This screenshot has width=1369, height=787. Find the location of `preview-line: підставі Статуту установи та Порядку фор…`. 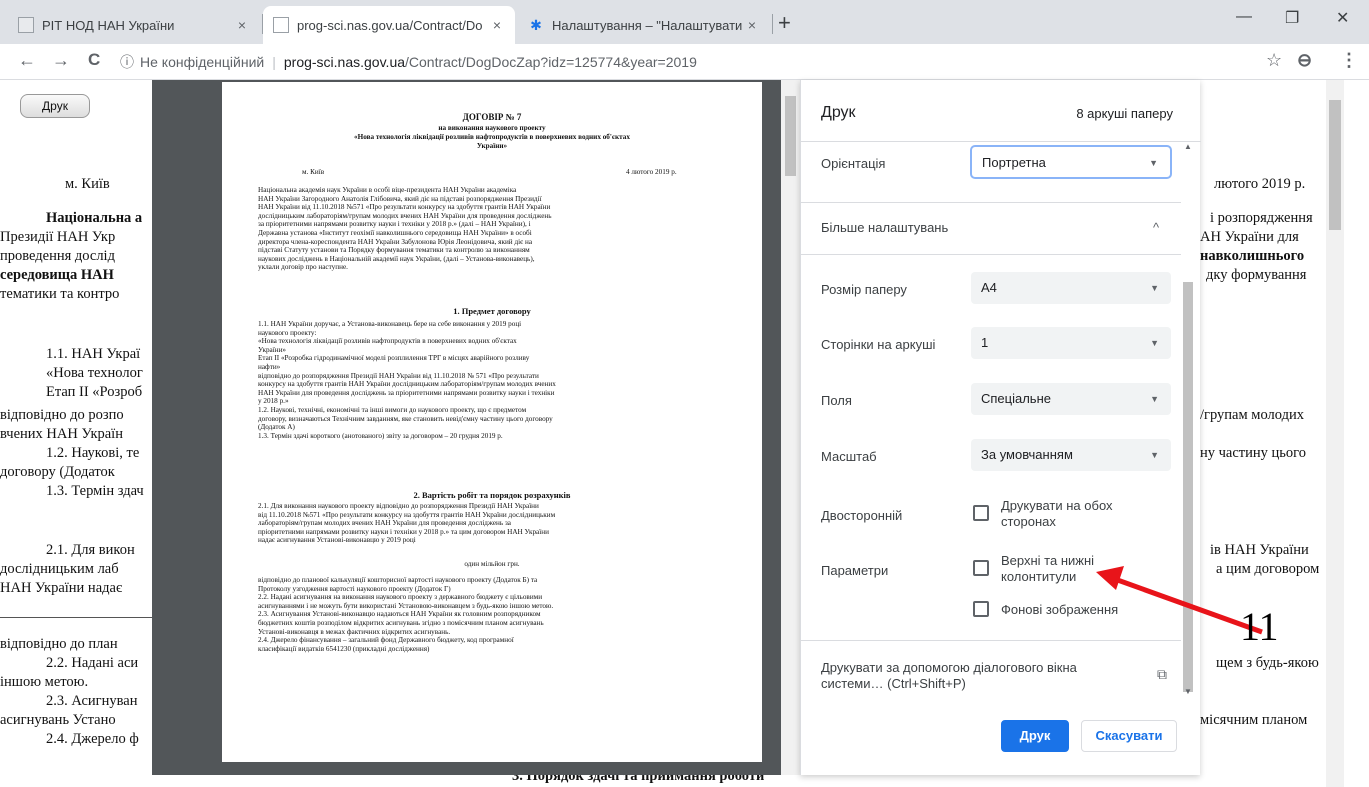

preview-line: підставі Статуту установи та Порядку фор… is located at coordinates (394, 250).